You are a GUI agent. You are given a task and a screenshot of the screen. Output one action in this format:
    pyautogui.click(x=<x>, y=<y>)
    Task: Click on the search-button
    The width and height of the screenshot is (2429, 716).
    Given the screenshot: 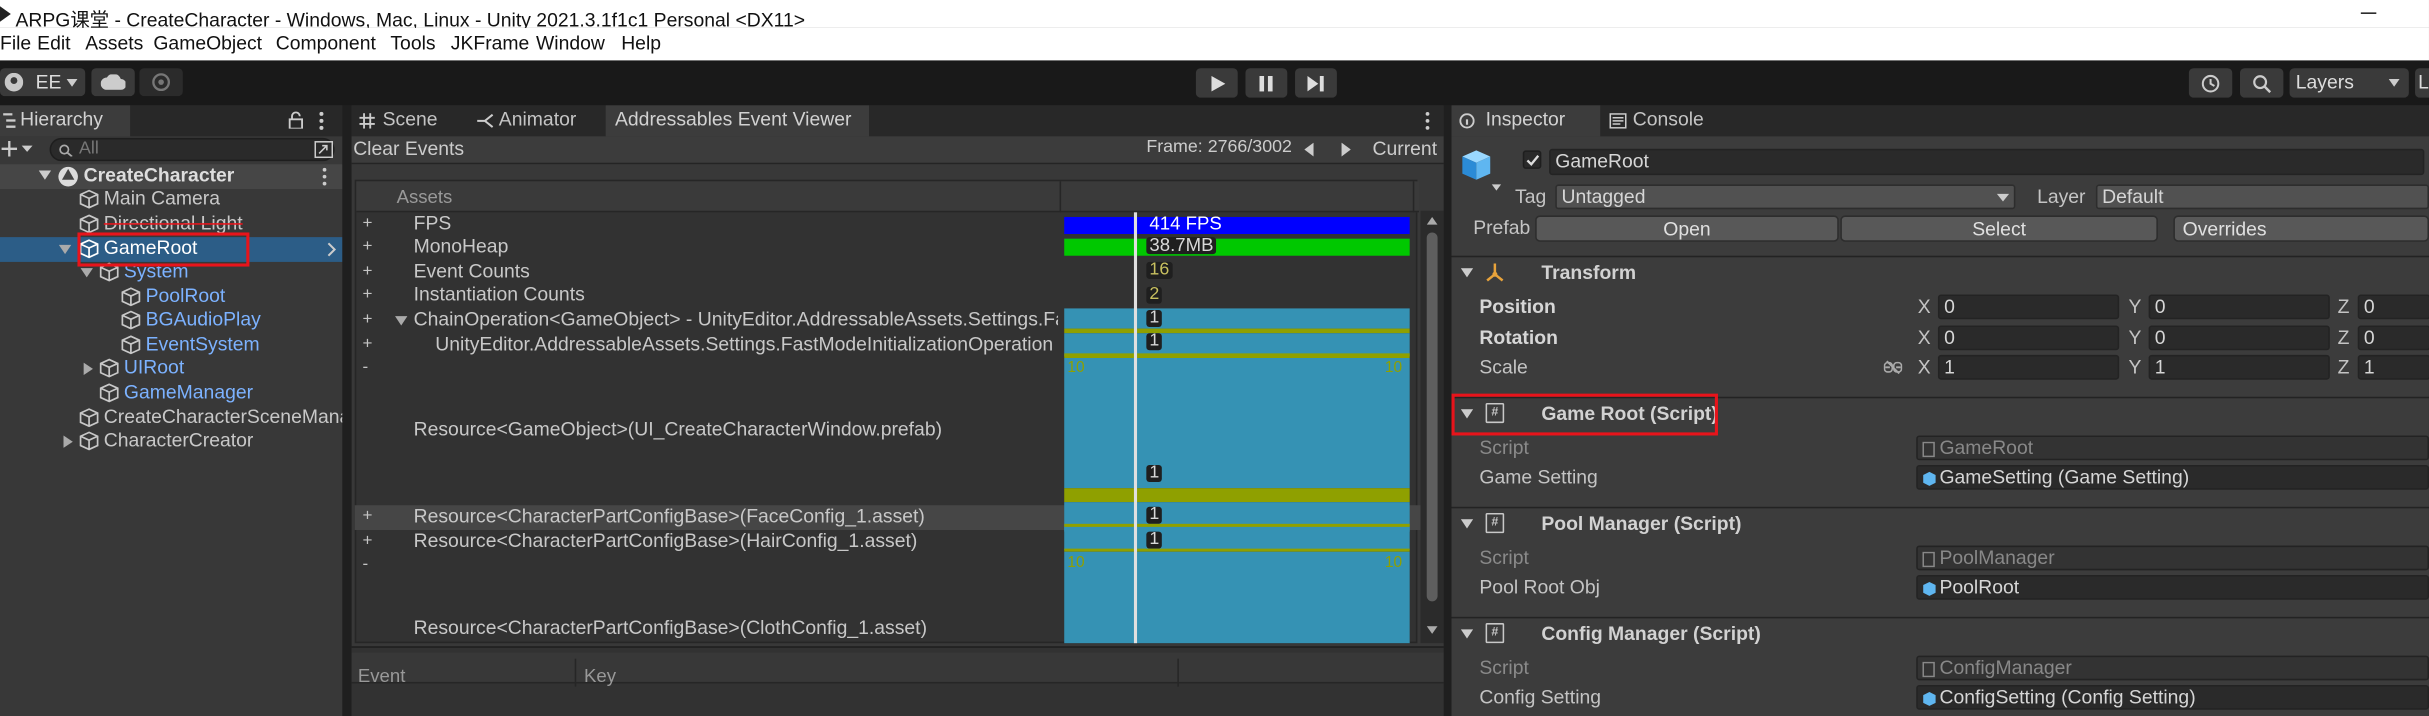 What is the action you would take?
    pyautogui.click(x=2261, y=83)
    